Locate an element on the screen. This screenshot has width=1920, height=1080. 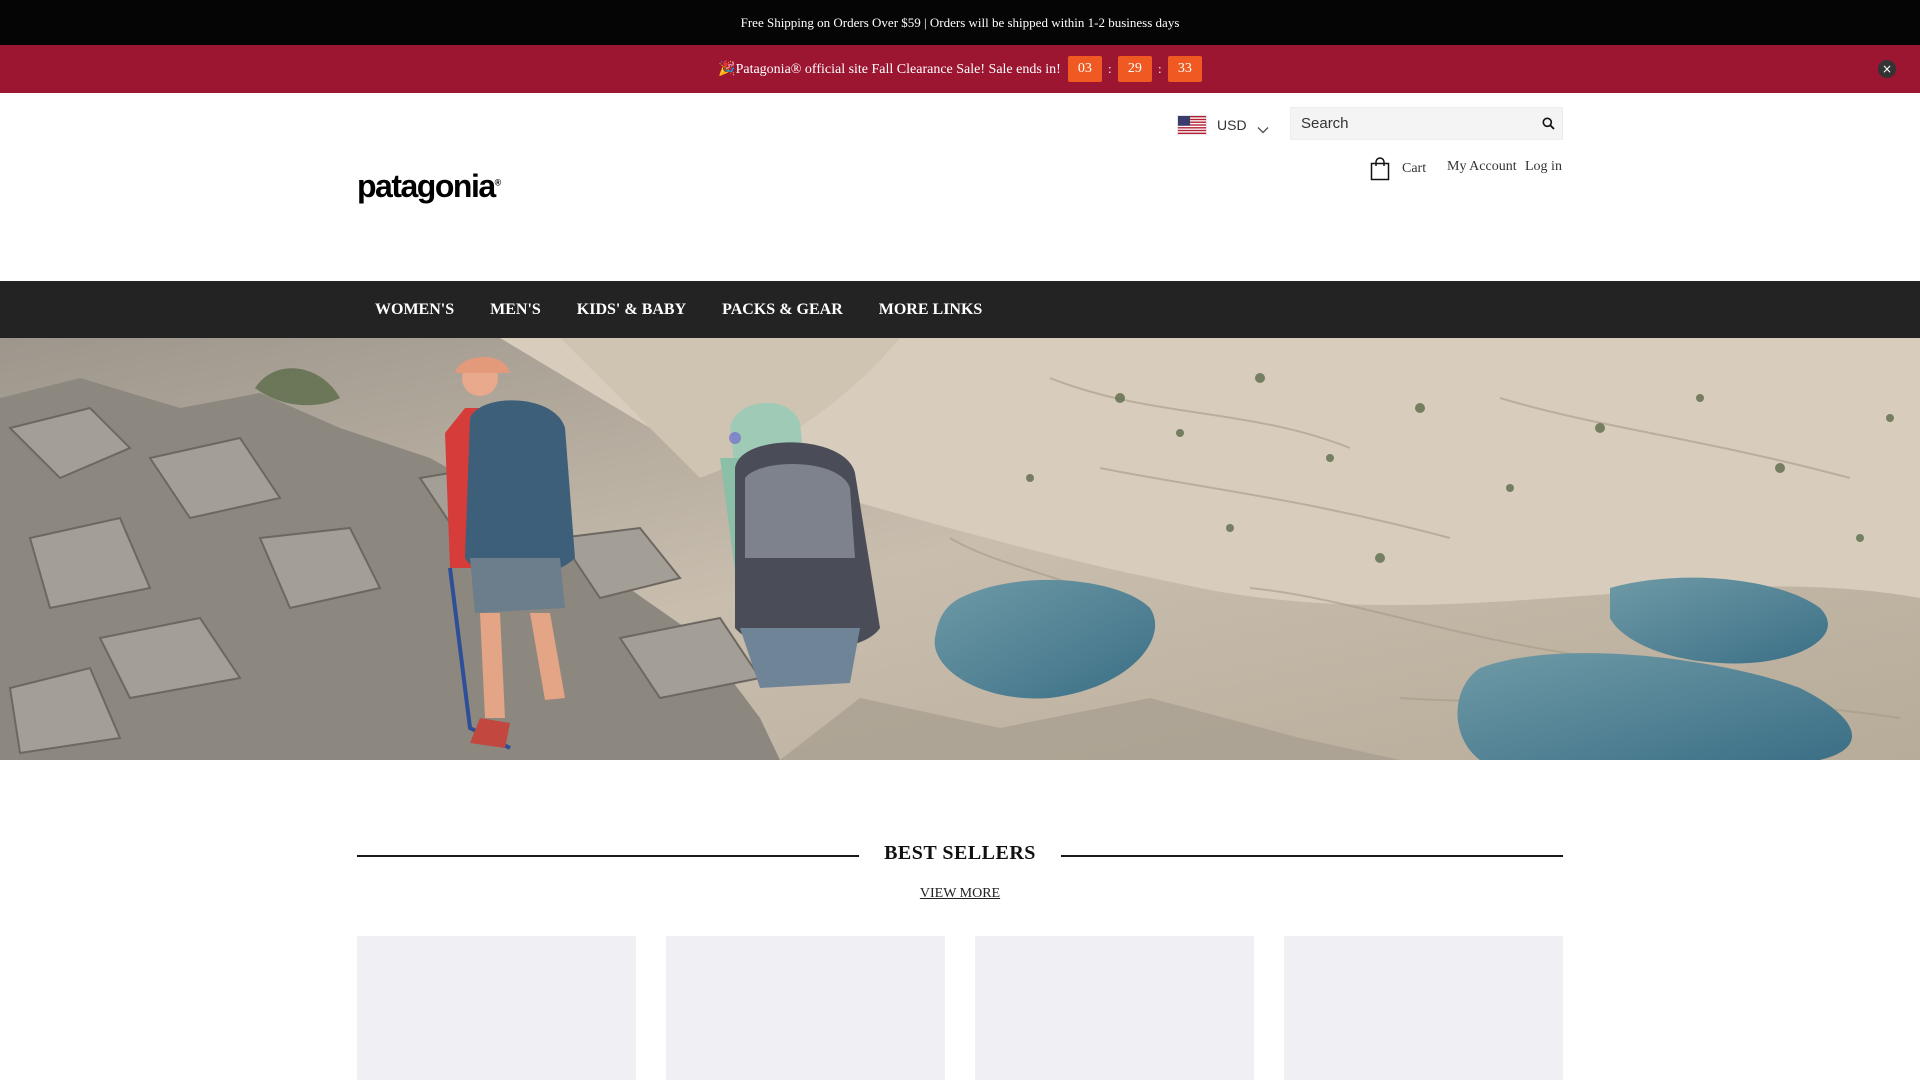
view-more-link: VIEW MORE is located at coordinates (960, 893).